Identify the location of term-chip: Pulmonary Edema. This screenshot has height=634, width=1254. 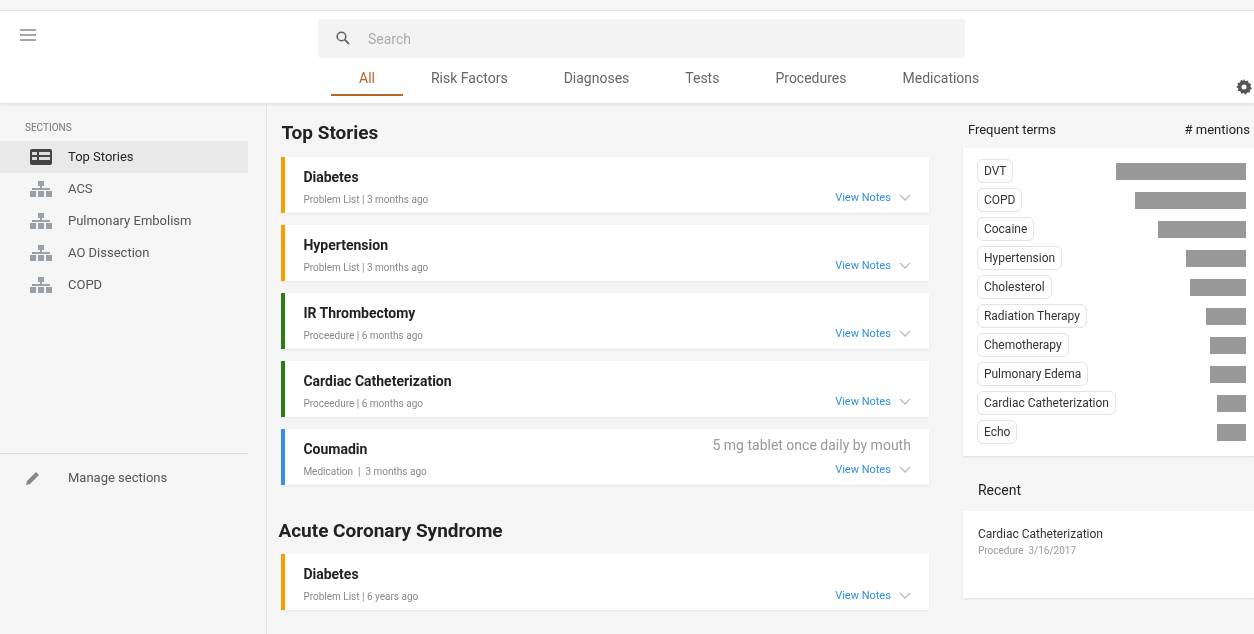
(1032, 374).